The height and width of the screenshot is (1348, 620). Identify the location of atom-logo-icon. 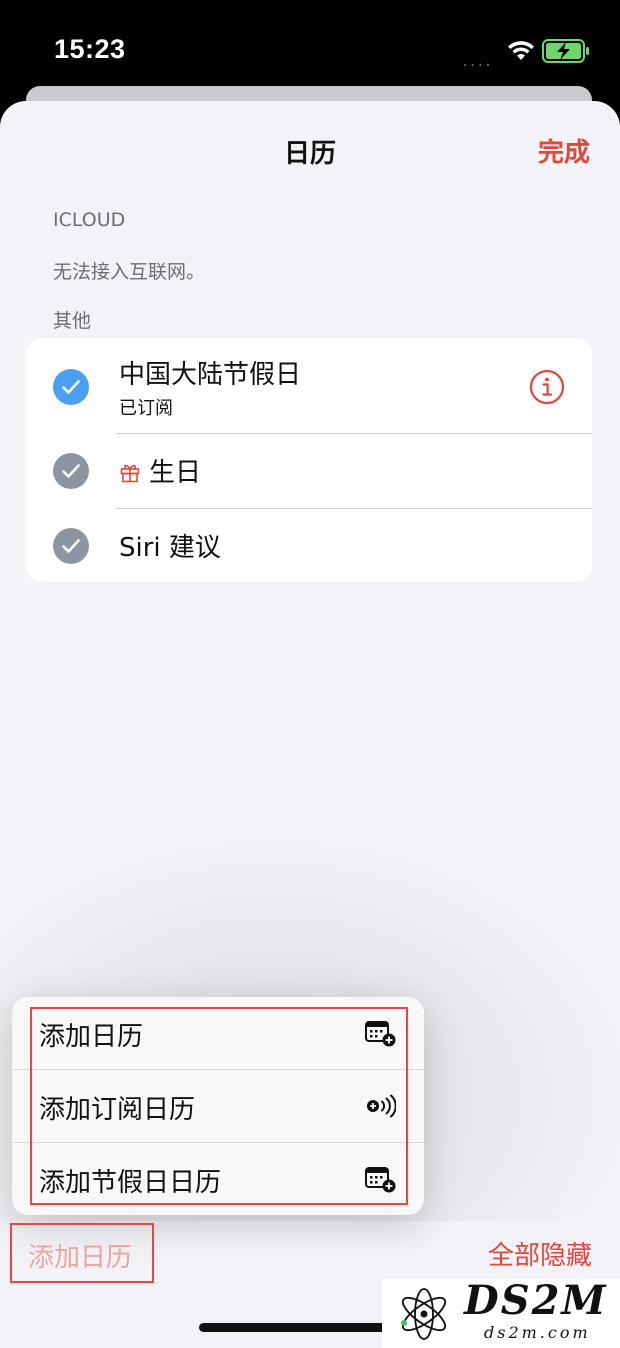
(424, 1314).